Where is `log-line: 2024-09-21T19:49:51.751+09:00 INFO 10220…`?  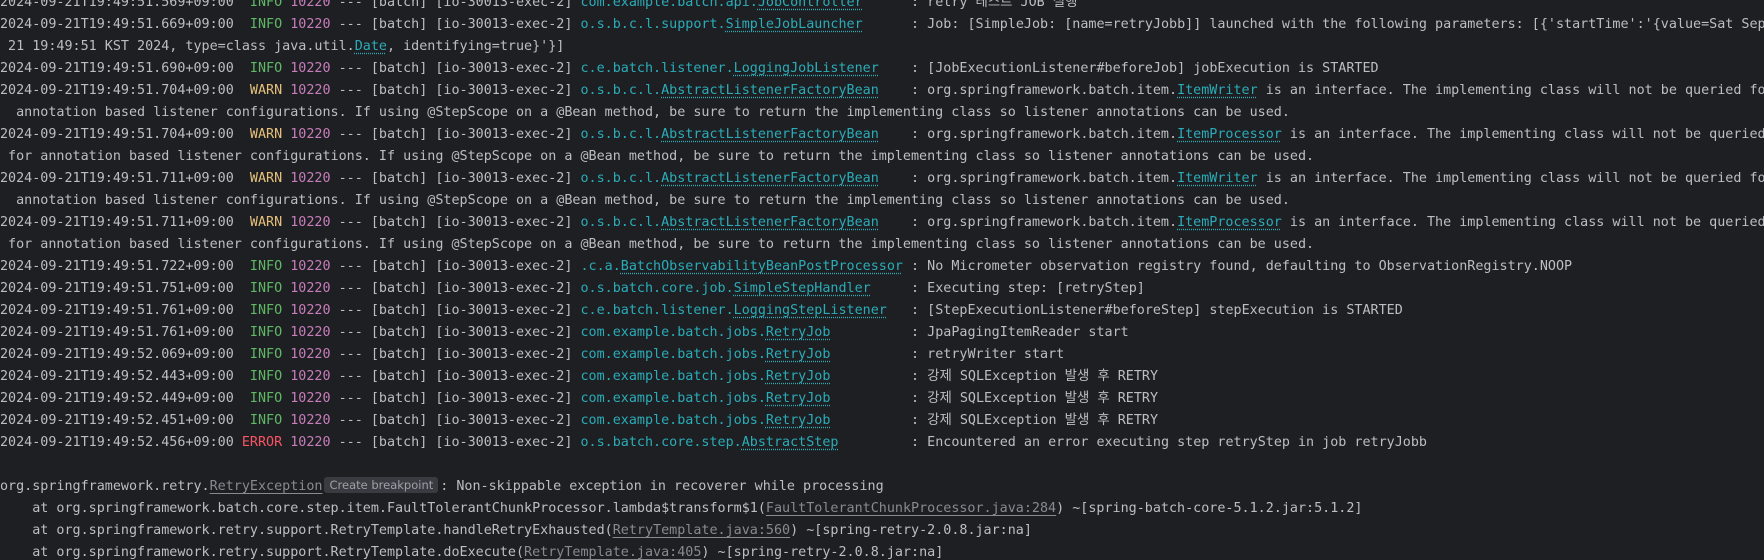
log-line: 2024-09-21T19:49:51.751+09:00 INFO 10220… is located at coordinates (572, 289).